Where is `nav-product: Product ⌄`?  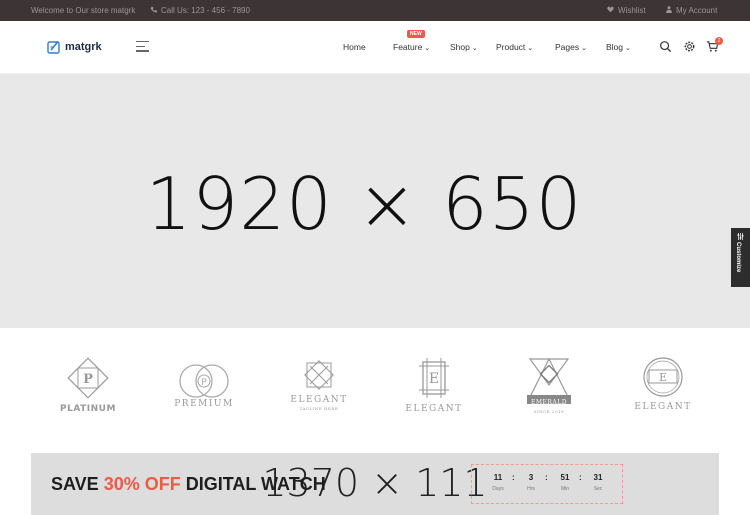
nav-product: Product ⌄ is located at coordinates (514, 47).